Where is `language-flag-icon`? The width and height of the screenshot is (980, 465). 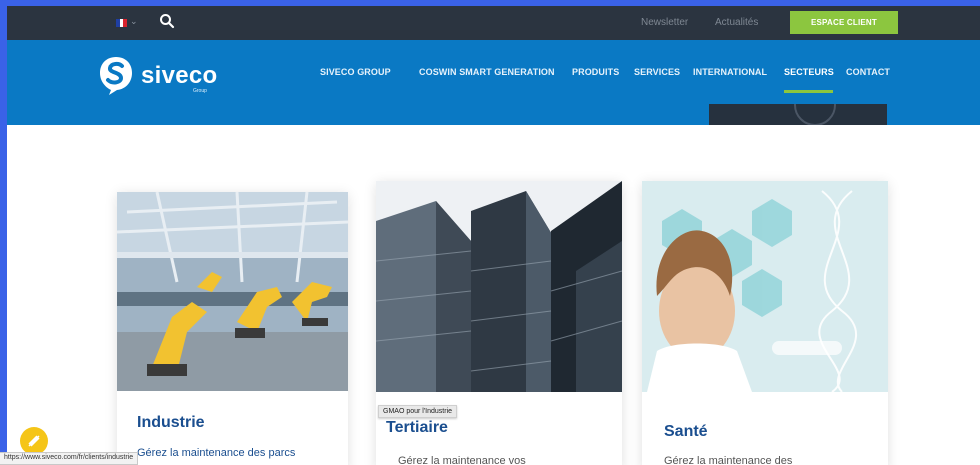
language-flag-icon is located at coordinates (122, 23).